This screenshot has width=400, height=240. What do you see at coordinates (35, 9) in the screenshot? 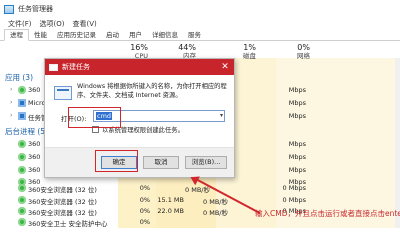
I see `window-title: 任务管理器` at bounding box center [35, 9].